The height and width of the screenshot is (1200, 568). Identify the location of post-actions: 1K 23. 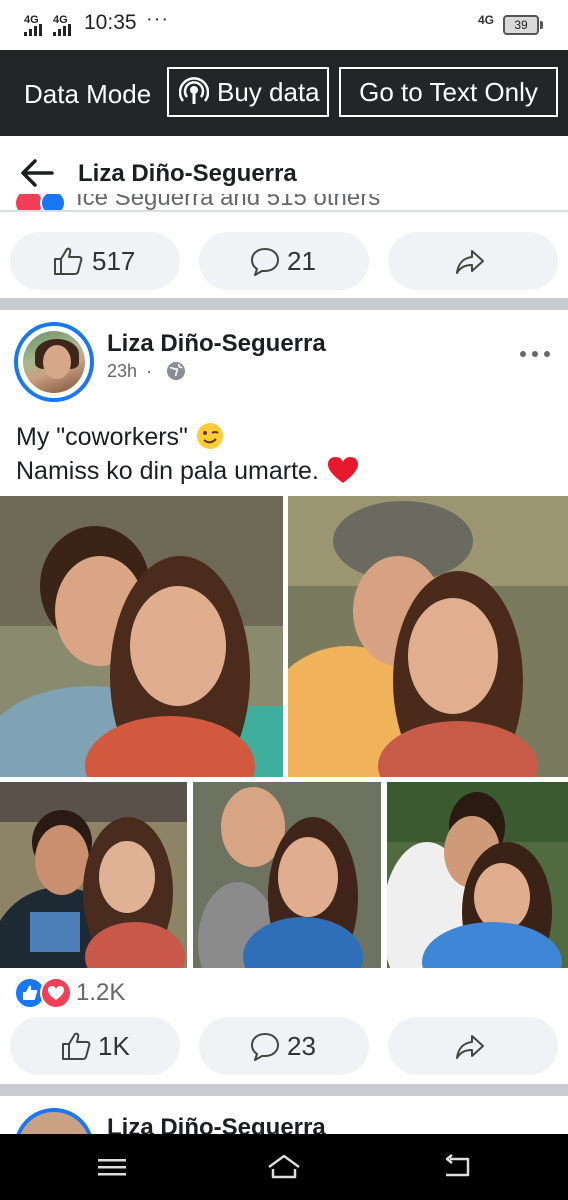
(284, 1046).